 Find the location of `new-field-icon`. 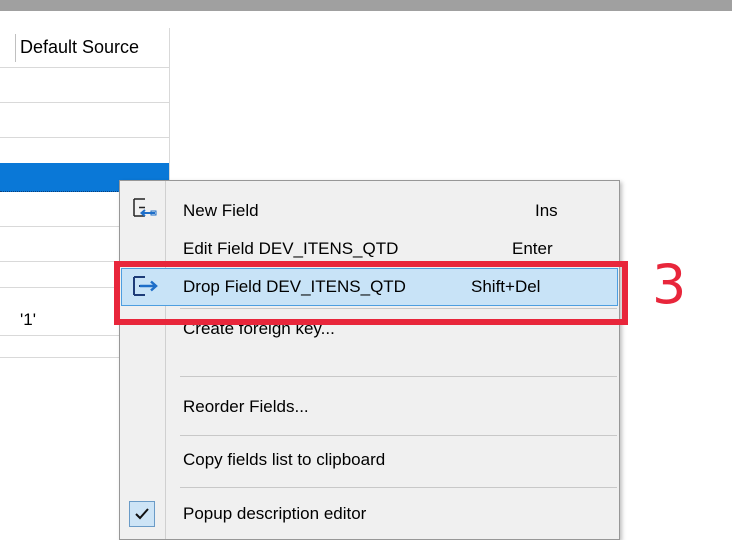

new-field-icon is located at coordinates (144, 211).